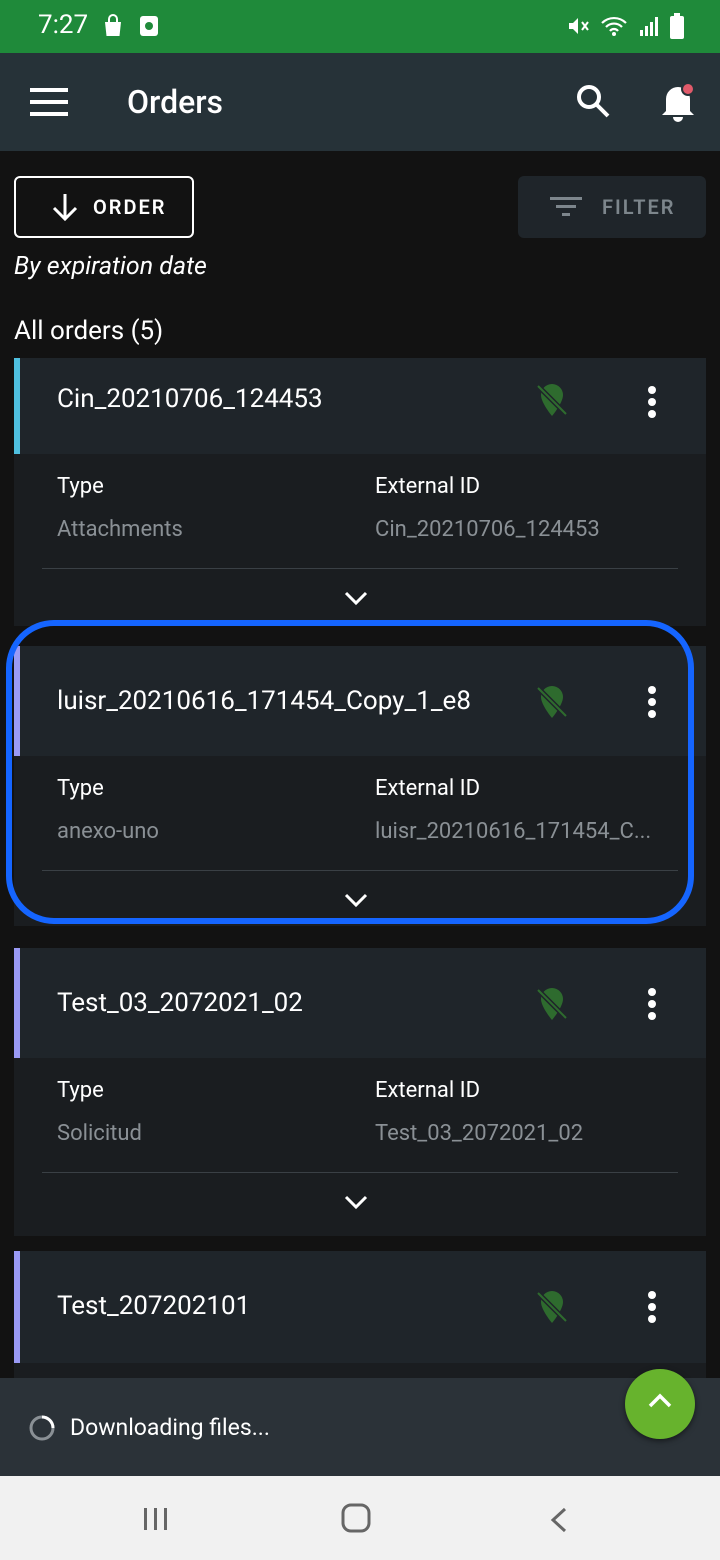 The width and height of the screenshot is (720, 1560). Describe the element at coordinates (49, 102) in the screenshot. I see `menu-icon` at that location.